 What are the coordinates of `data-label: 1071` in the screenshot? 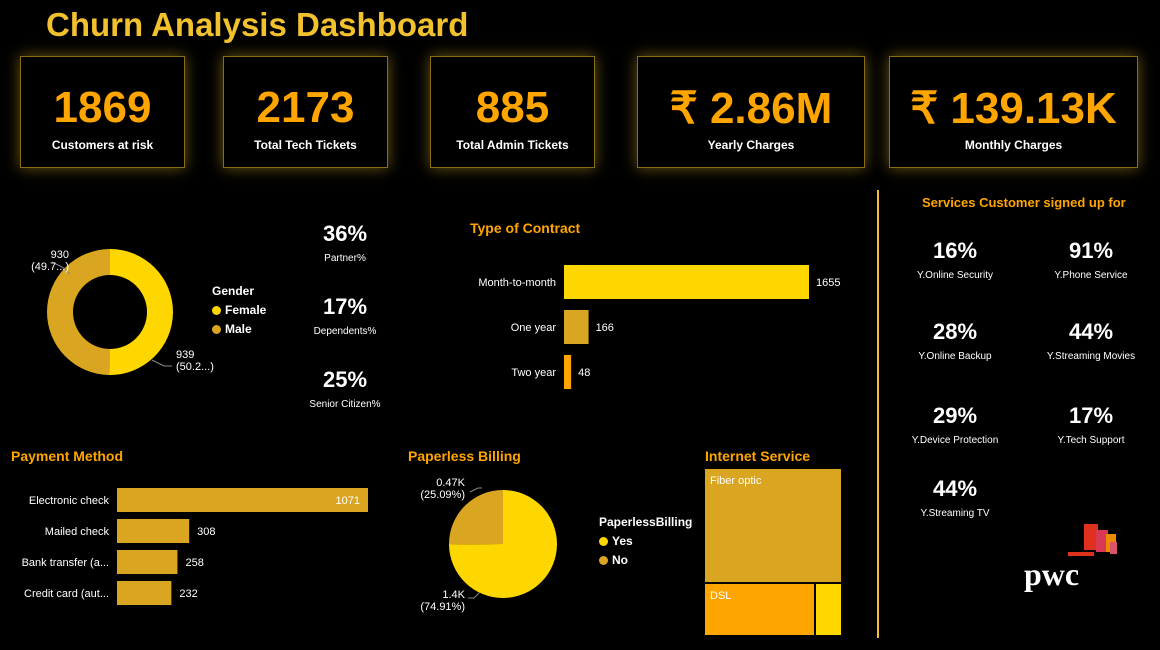 It's located at (348, 501).